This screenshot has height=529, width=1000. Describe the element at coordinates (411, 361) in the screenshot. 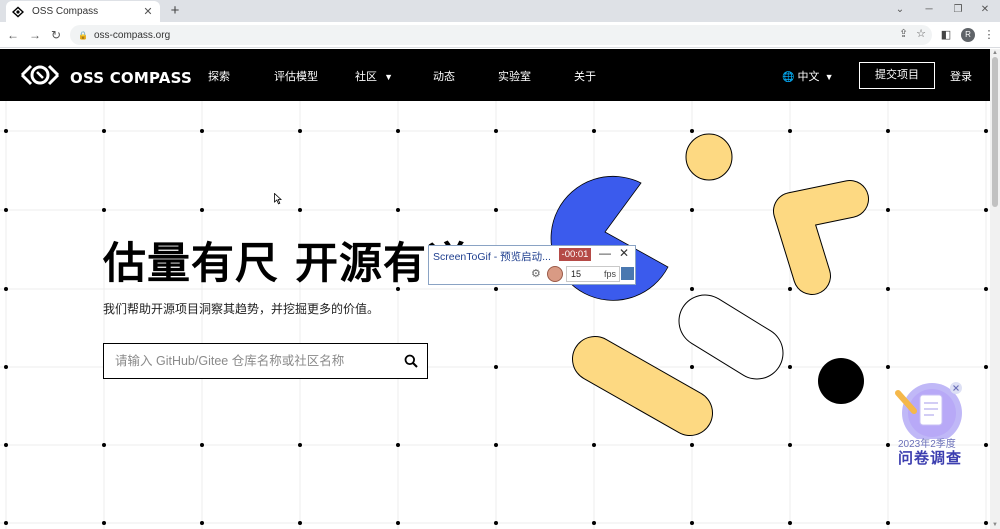

I see `search-icon` at that location.